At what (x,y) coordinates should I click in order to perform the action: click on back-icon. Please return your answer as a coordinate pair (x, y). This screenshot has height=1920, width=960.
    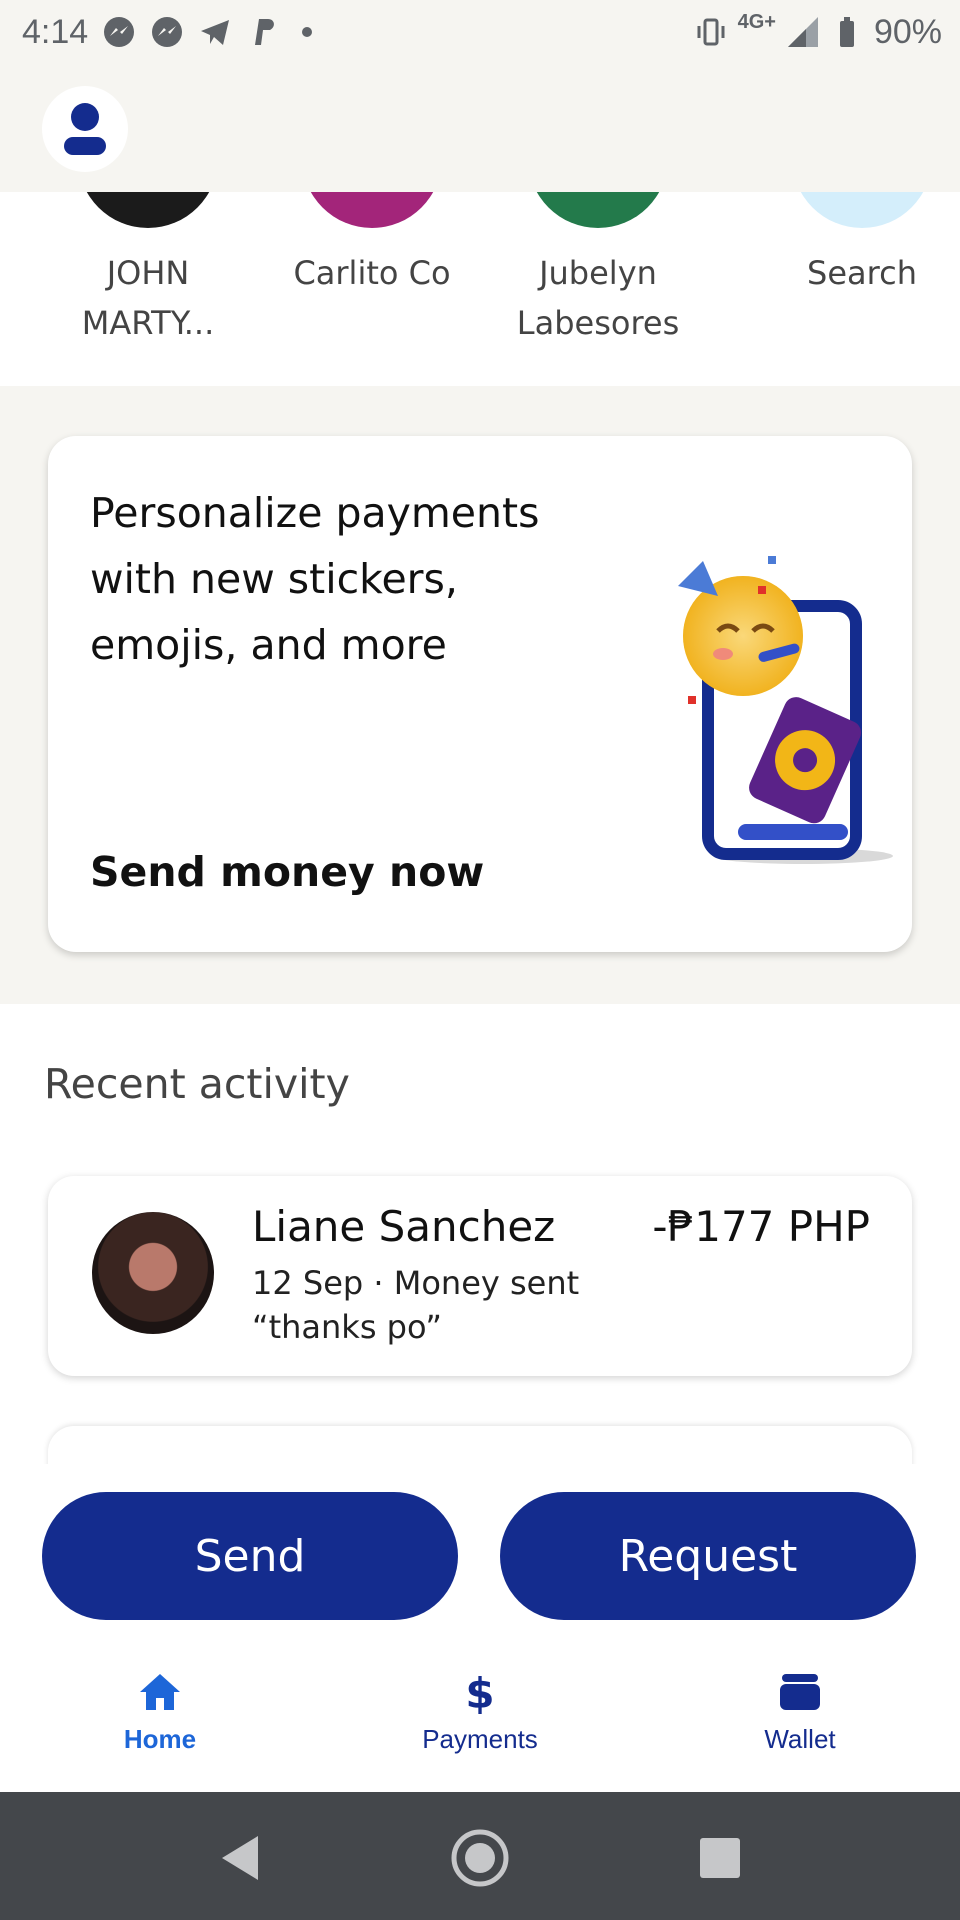
    Looking at the image, I should click on (240, 1858).